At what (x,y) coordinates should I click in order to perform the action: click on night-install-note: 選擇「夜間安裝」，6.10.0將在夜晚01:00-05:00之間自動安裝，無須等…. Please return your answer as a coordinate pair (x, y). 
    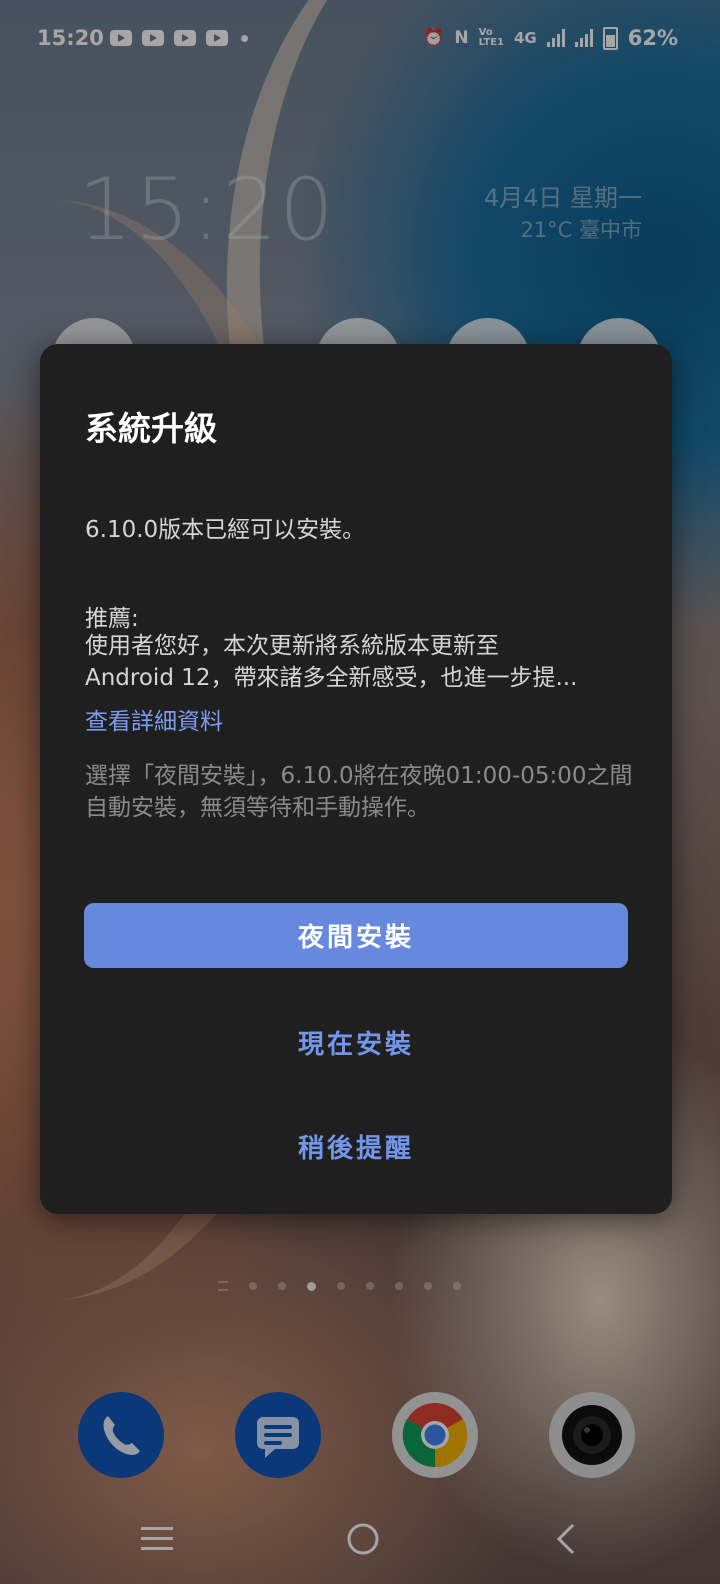
    Looking at the image, I should click on (359, 792).